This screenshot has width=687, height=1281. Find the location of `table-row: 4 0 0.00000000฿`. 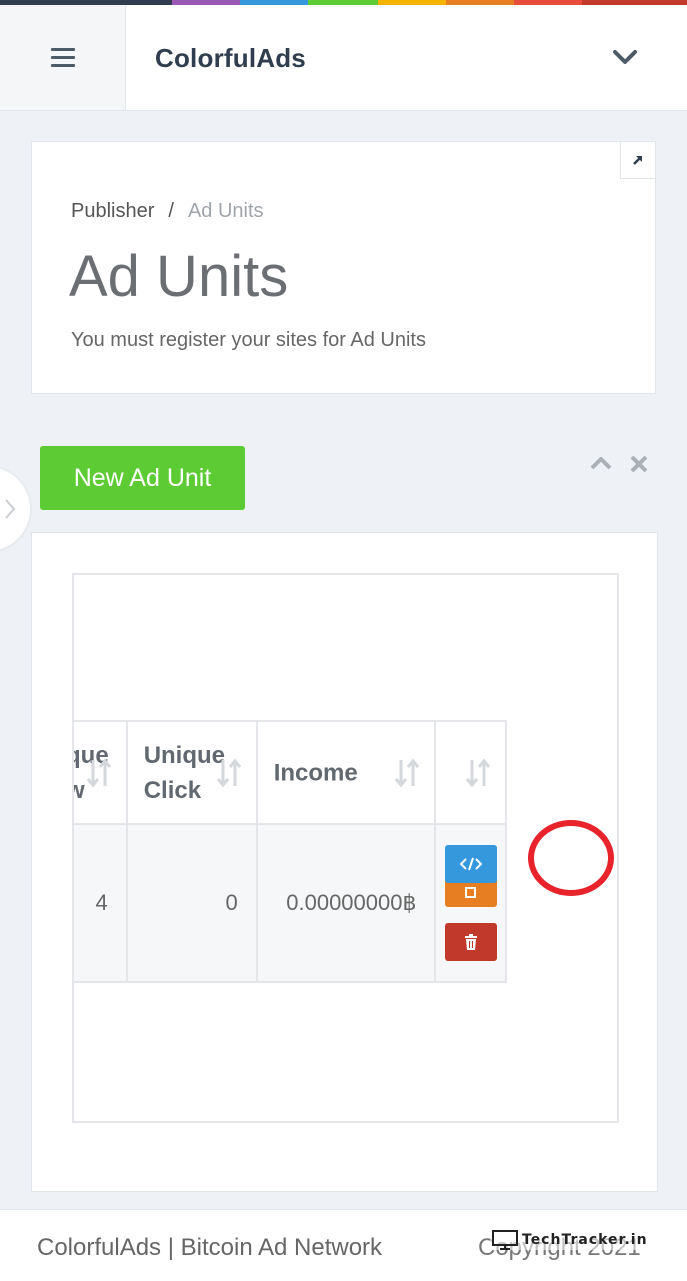

table-row: 4 0 0.00000000฿ is located at coordinates (290, 903).